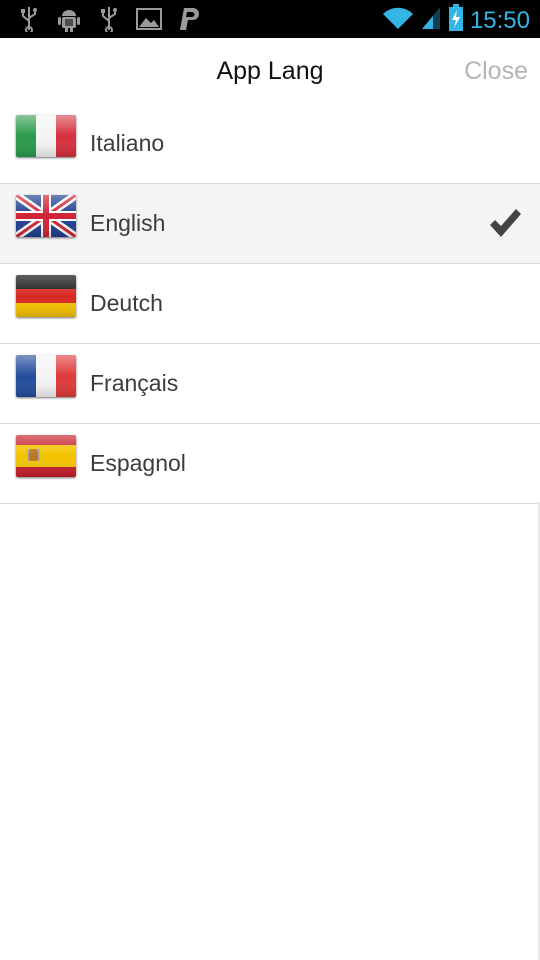 The width and height of the screenshot is (540, 960). What do you see at coordinates (46, 376) in the screenshot?
I see `france-flag-icon` at bounding box center [46, 376].